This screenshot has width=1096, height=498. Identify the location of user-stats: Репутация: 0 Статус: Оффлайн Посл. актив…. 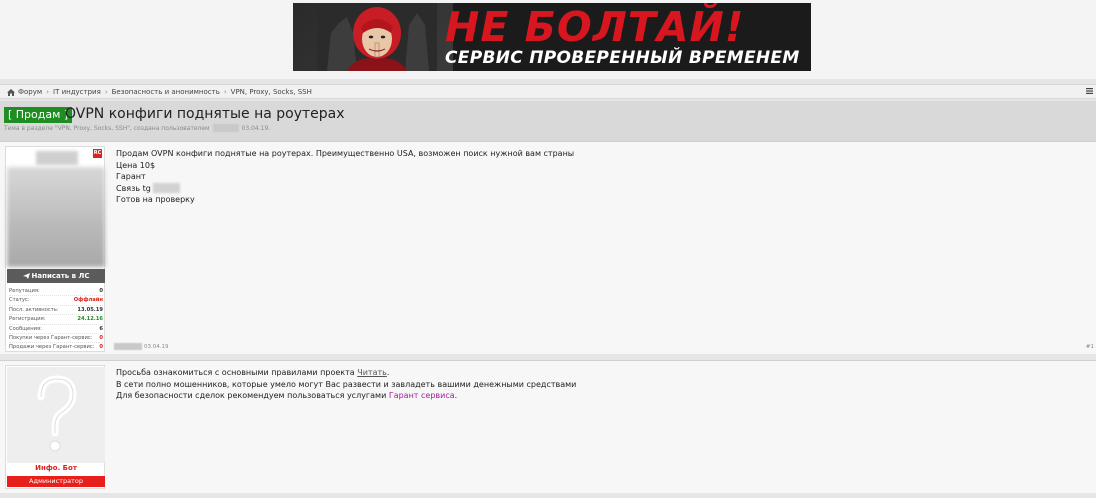
(56, 320).